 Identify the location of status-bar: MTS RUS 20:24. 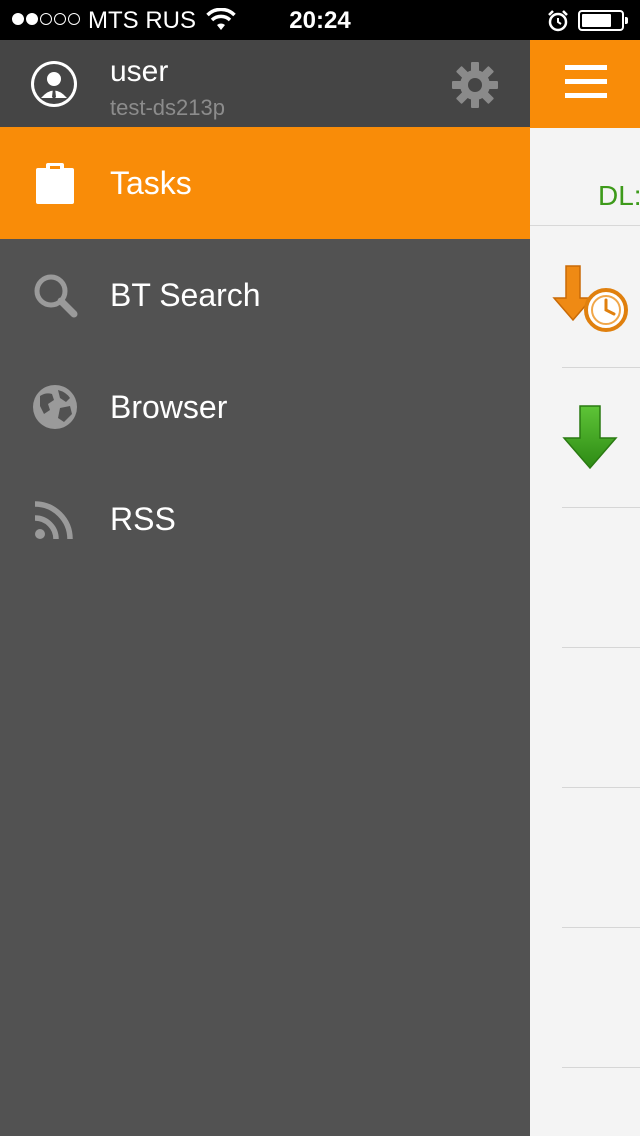
(320, 20).